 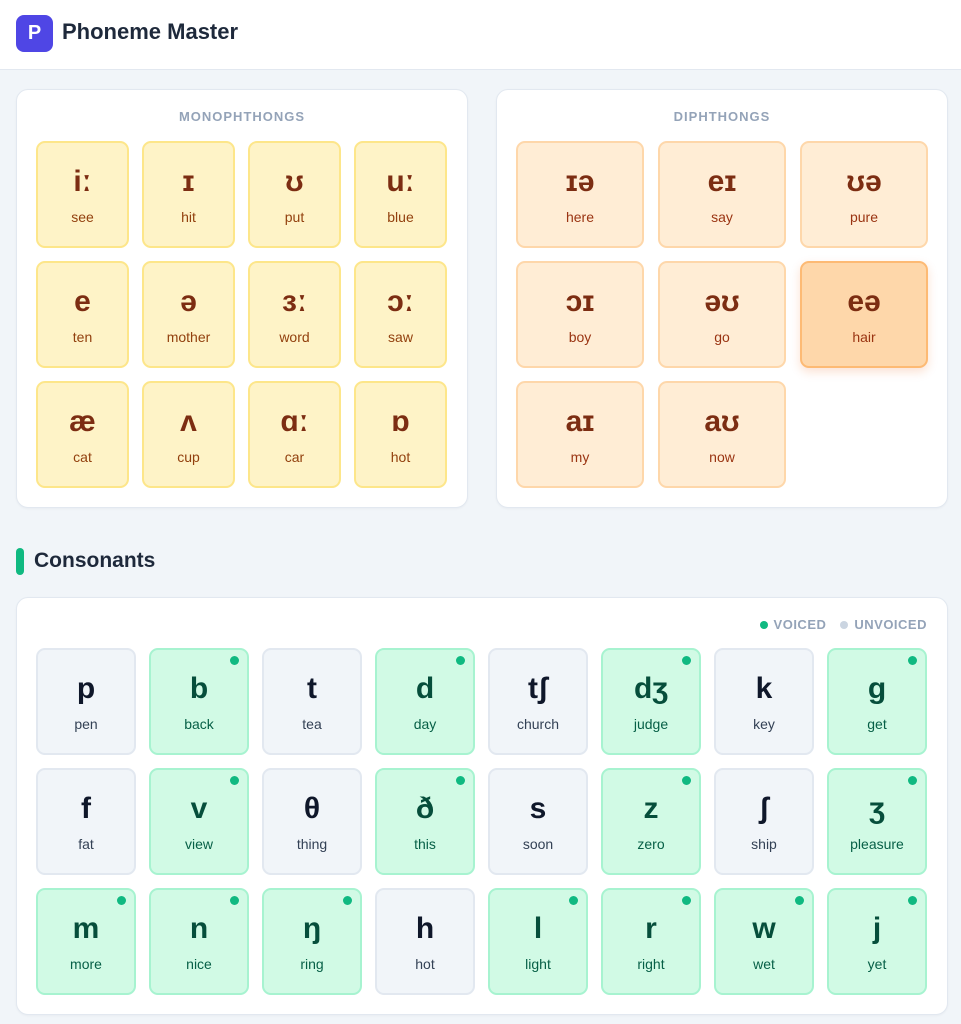 What do you see at coordinates (86, 928) in the screenshot?
I see `phoneme-symbol: m` at bounding box center [86, 928].